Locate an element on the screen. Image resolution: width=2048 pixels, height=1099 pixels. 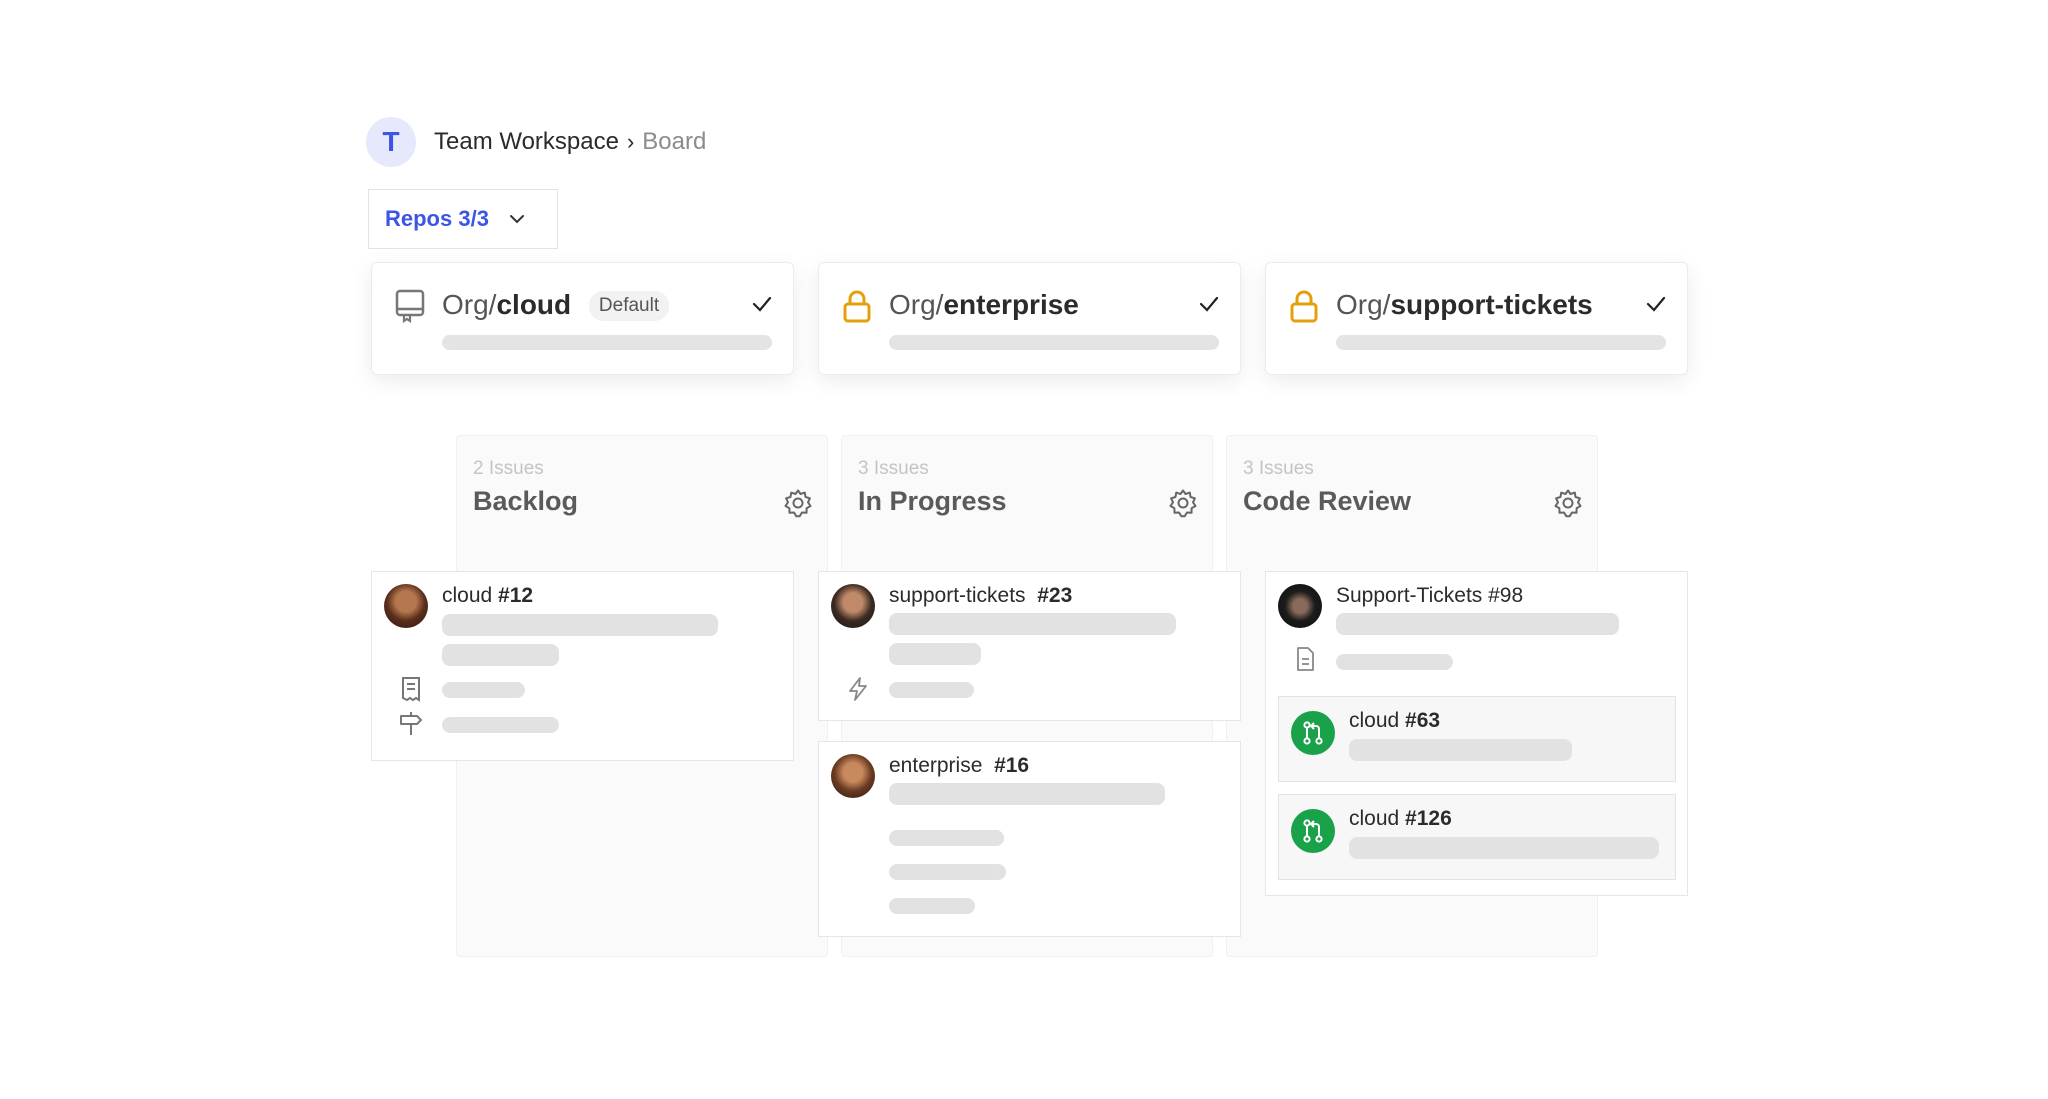
repos-filter-dropdown: Repos 3/3 is located at coordinates (463, 219).